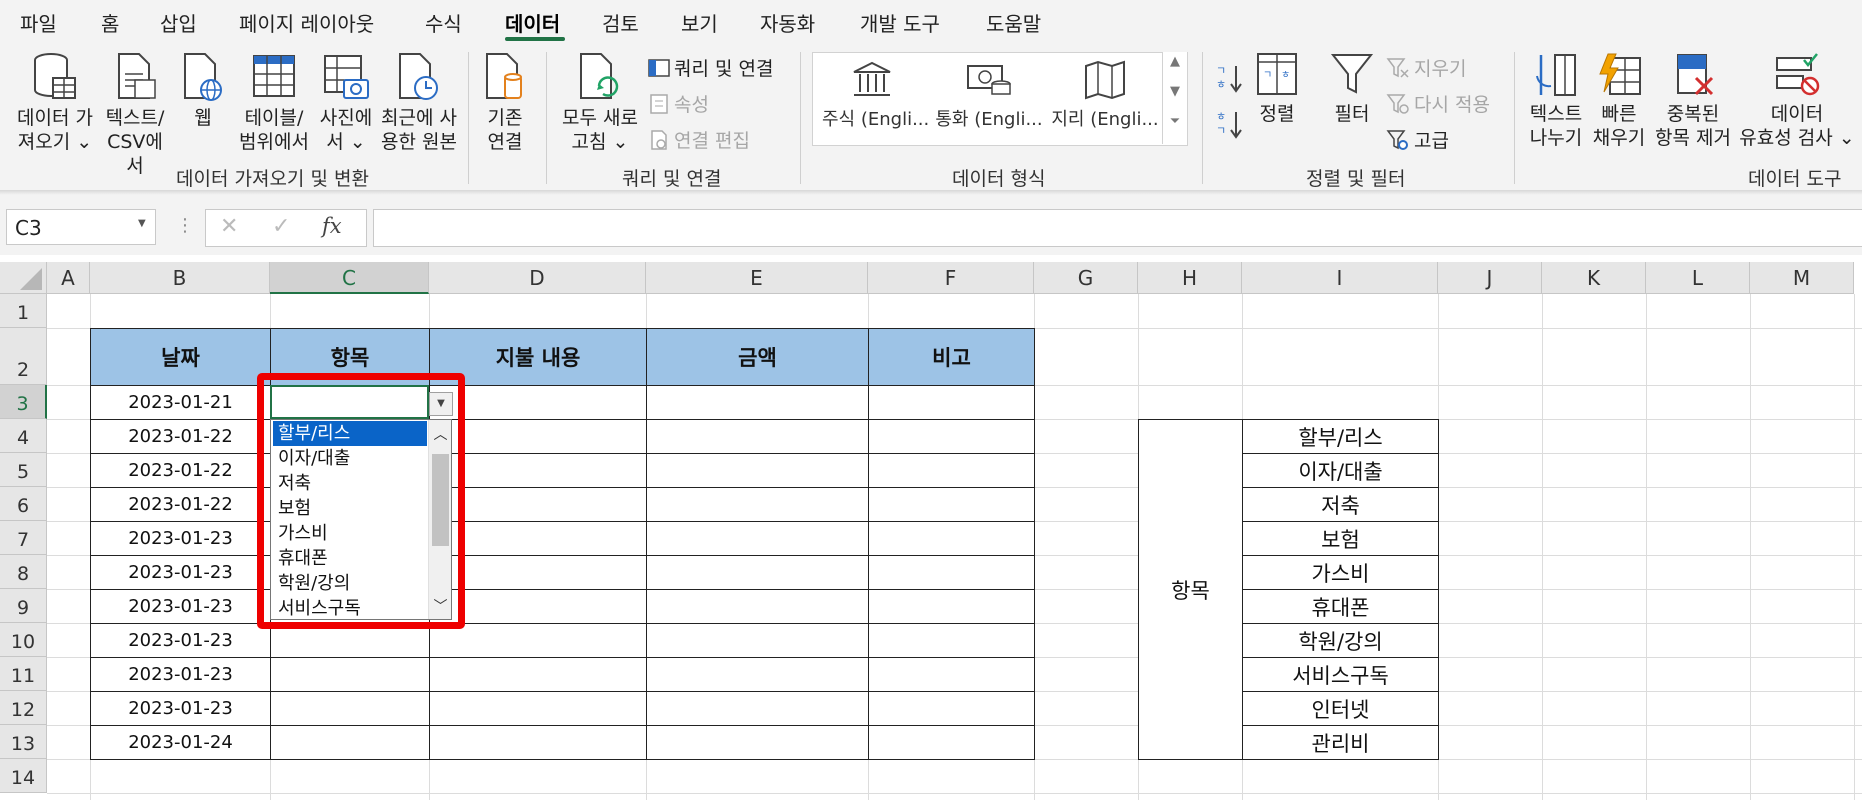  Describe the element at coordinates (620, 22) in the screenshot. I see `tab-review: 검토` at that location.